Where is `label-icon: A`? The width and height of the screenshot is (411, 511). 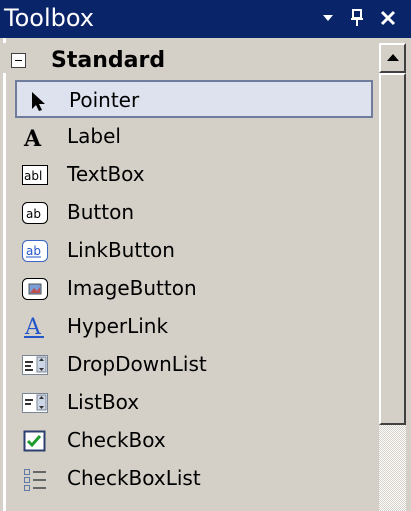
label-icon: A is located at coordinates (35, 138).